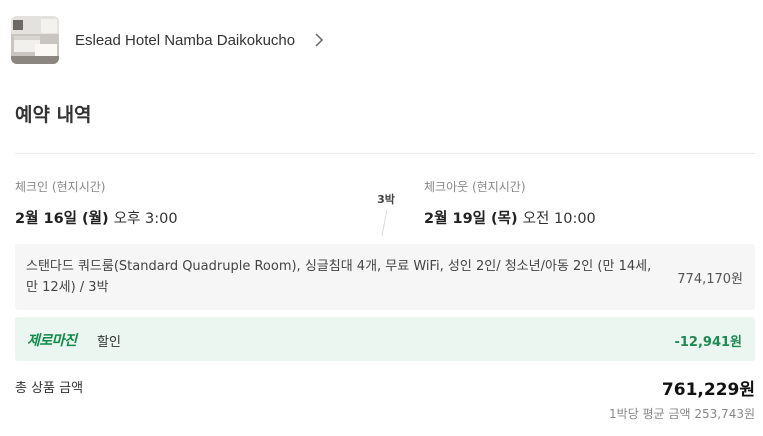 Image resolution: width=763 pixels, height=436 pixels. What do you see at coordinates (708, 390) in the screenshot?
I see `total-amount: 761,229원` at bounding box center [708, 390].